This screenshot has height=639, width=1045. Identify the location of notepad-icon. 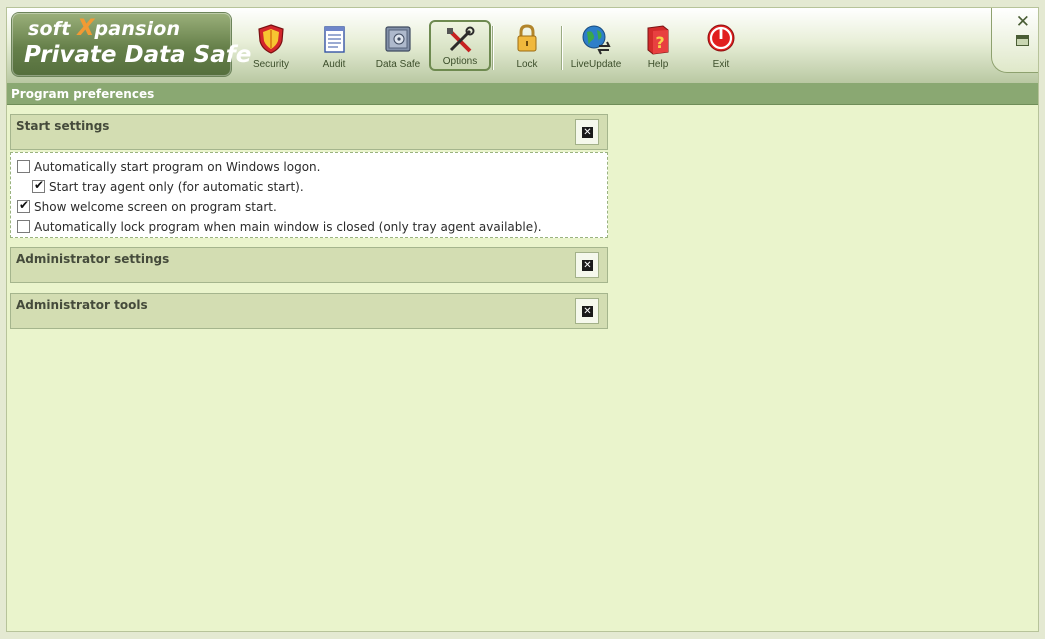
(334, 39).